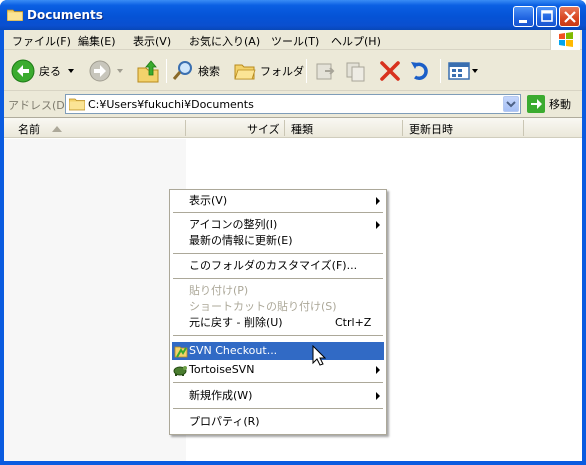 This screenshot has height=465, width=586. I want to click on undo-icon, so click(419, 71).